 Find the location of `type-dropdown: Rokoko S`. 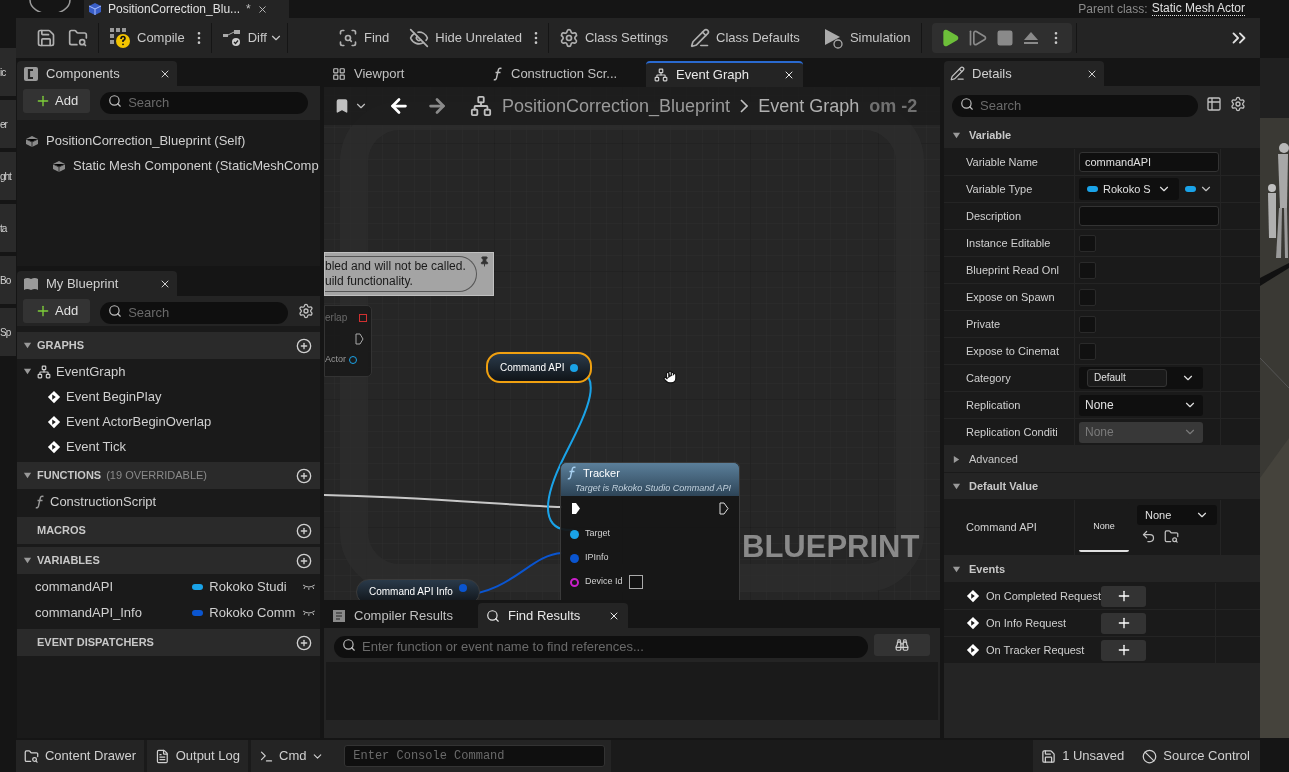

type-dropdown: Rokoko S is located at coordinates (1129, 189).